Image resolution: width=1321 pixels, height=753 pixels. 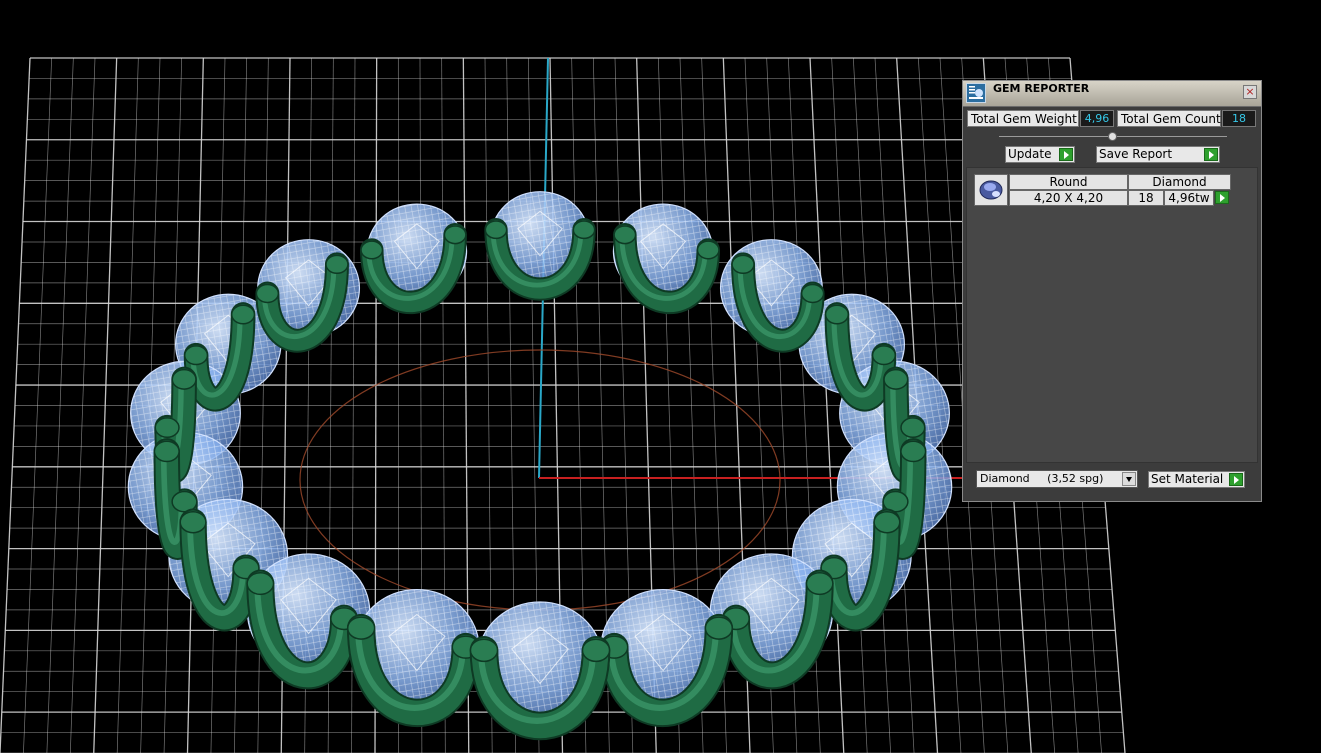 What do you see at coordinates (1136, 154) in the screenshot?
I see `save-report-label: Save Report` at bounding box center [1136, 154].